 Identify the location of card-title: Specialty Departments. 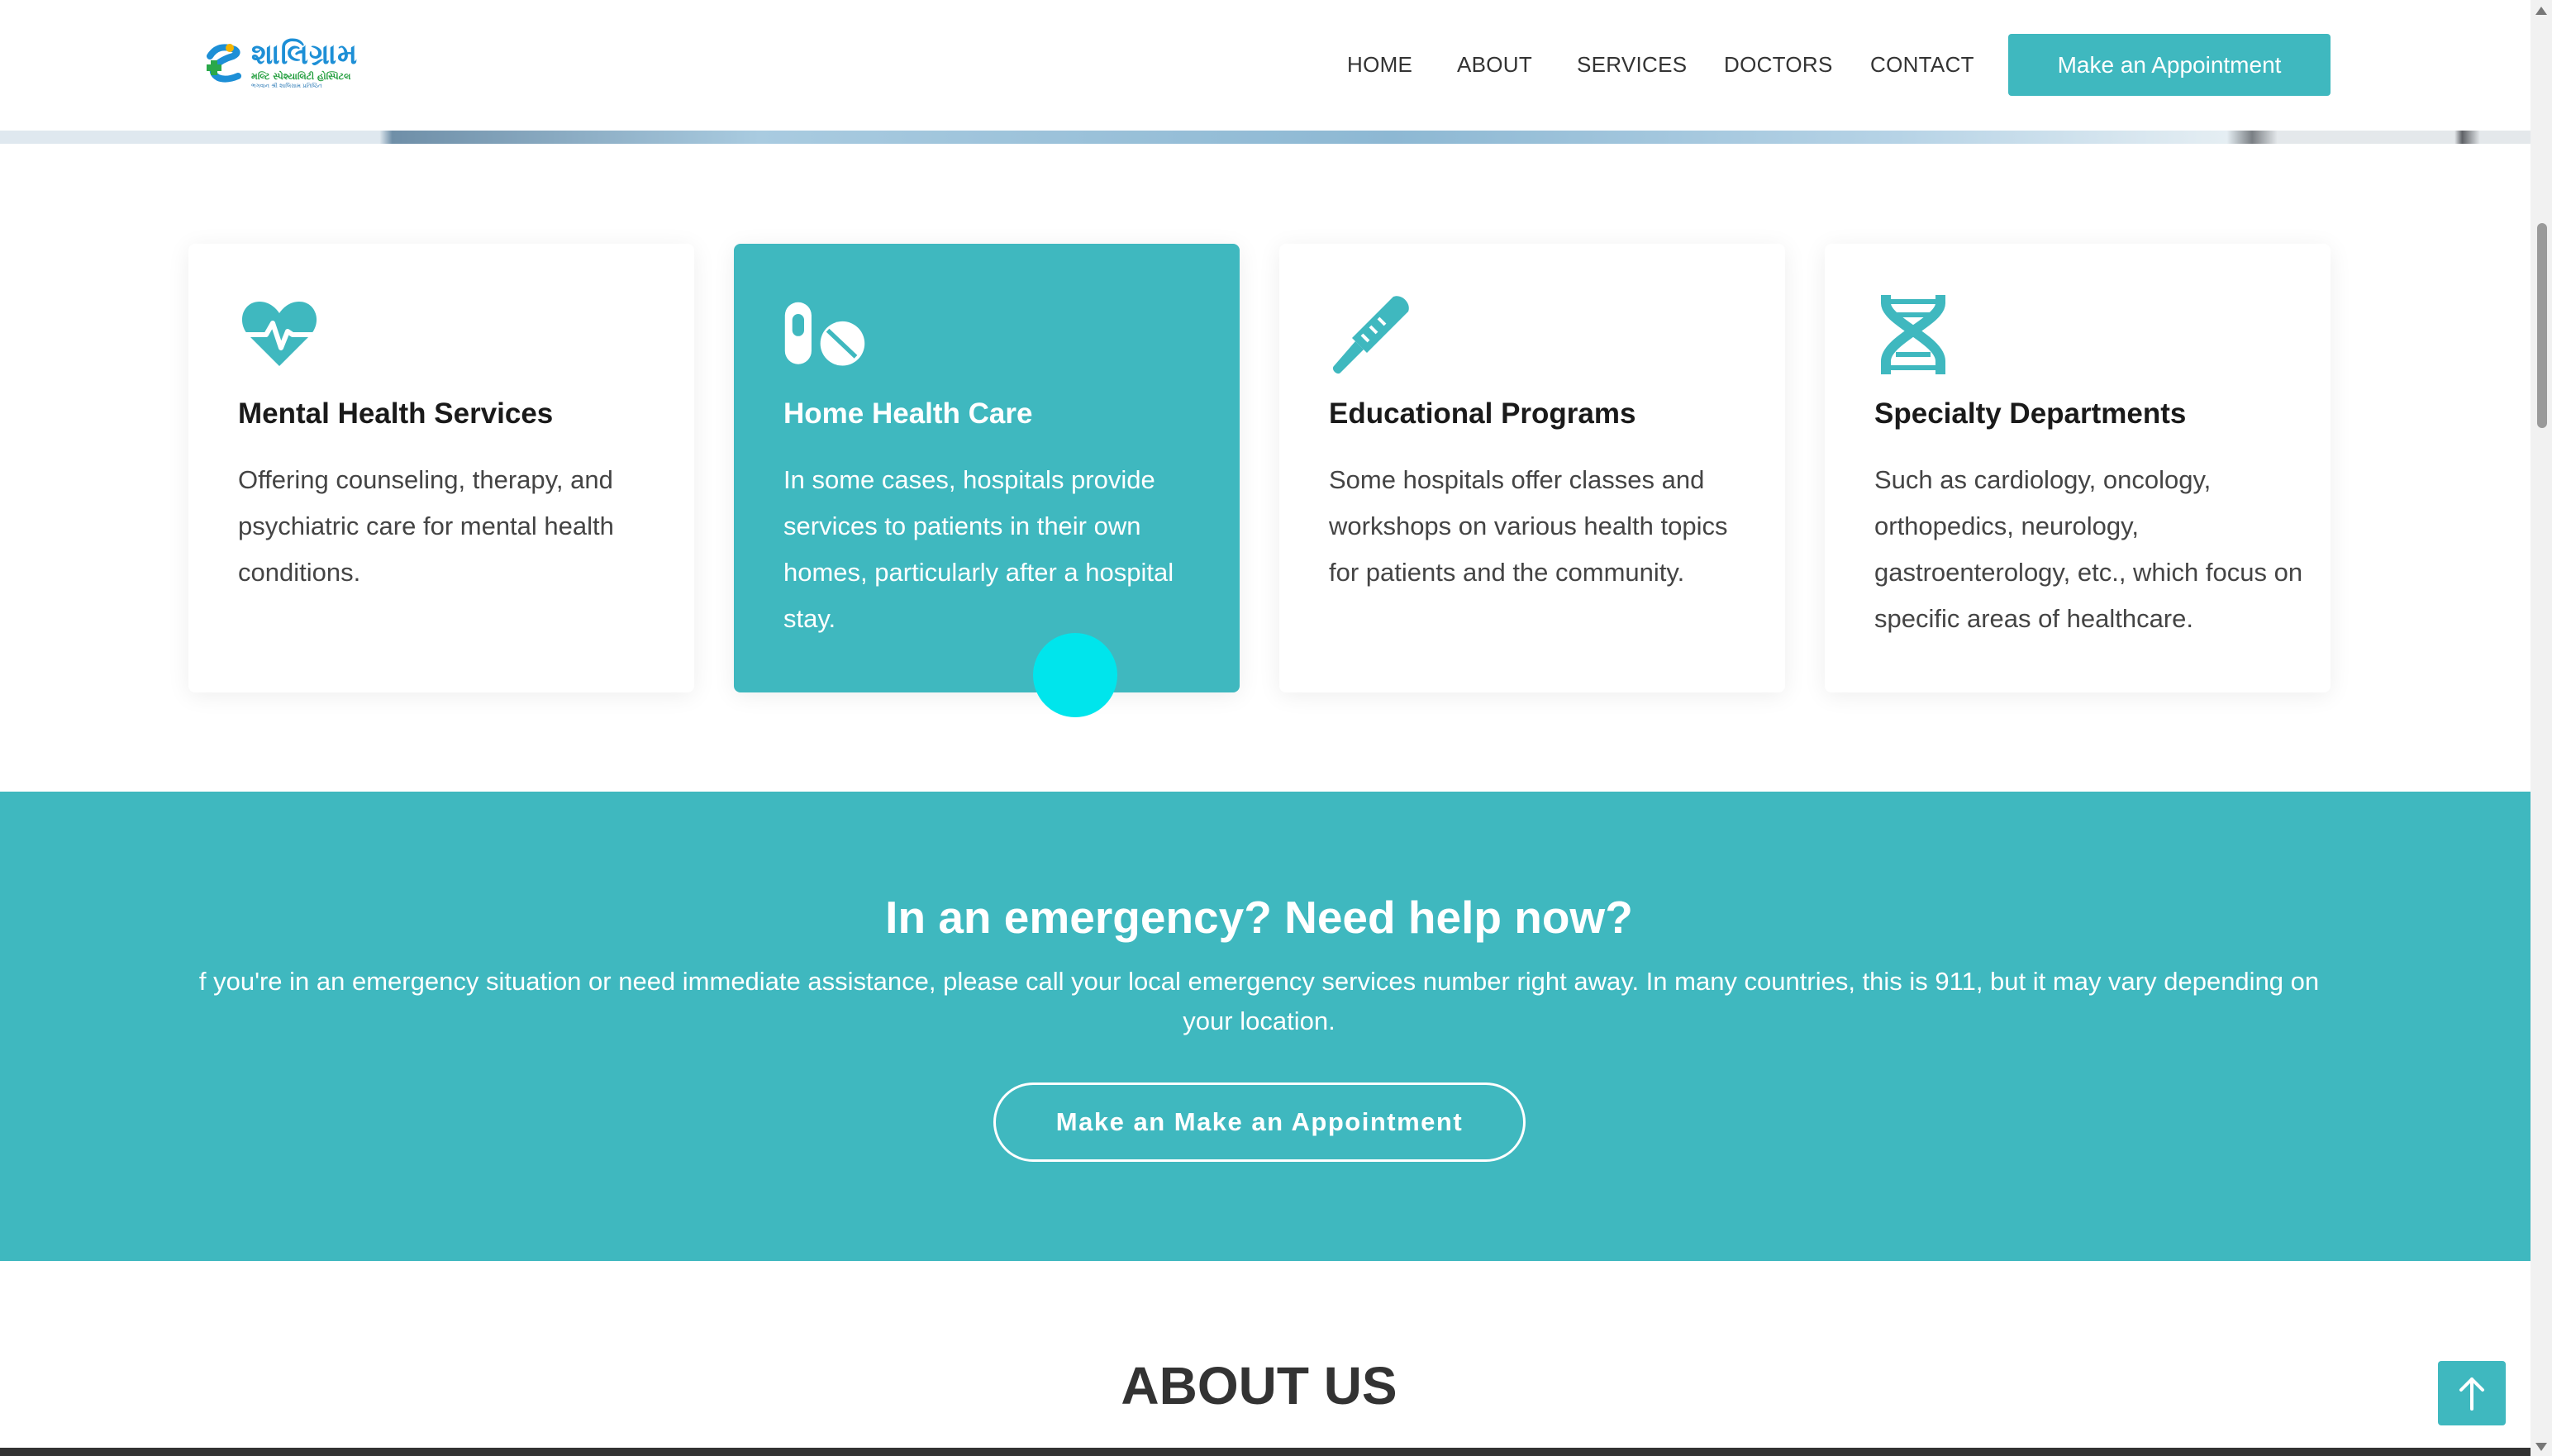
(2031, 413).